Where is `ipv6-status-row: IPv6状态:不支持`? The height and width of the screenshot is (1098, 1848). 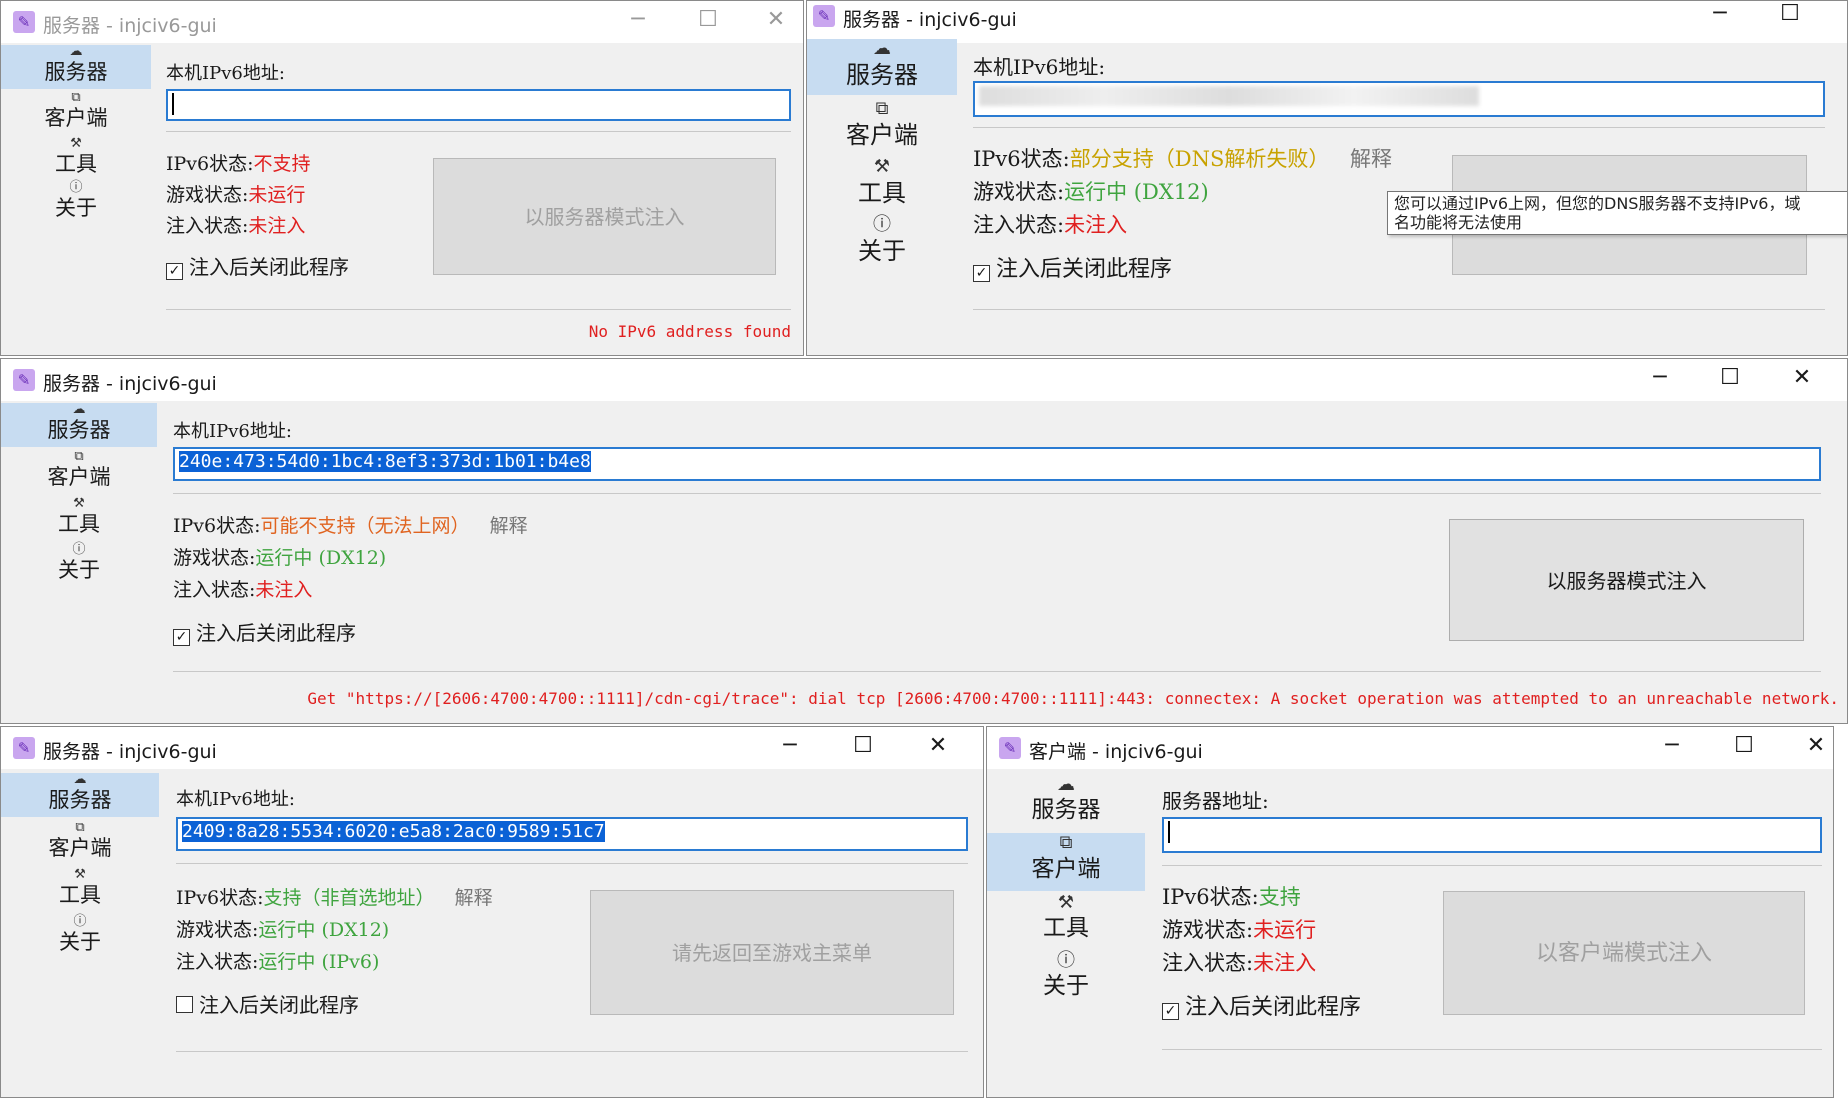
ipv6-status-row: IPv6状态:不支持 is located at coordinates (238, 164).